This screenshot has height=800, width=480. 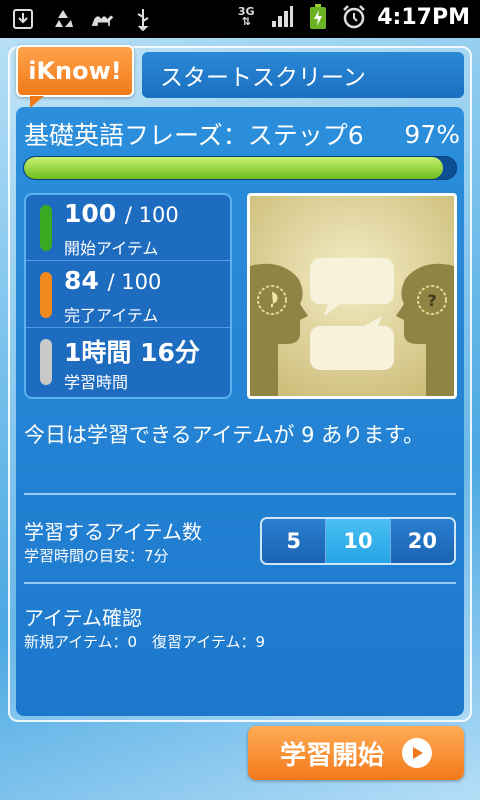 What do you see at coordinates (111, 248) in the screenshot?
I see `stat-label: 開始アイテム` at bounding box center [111, 248].